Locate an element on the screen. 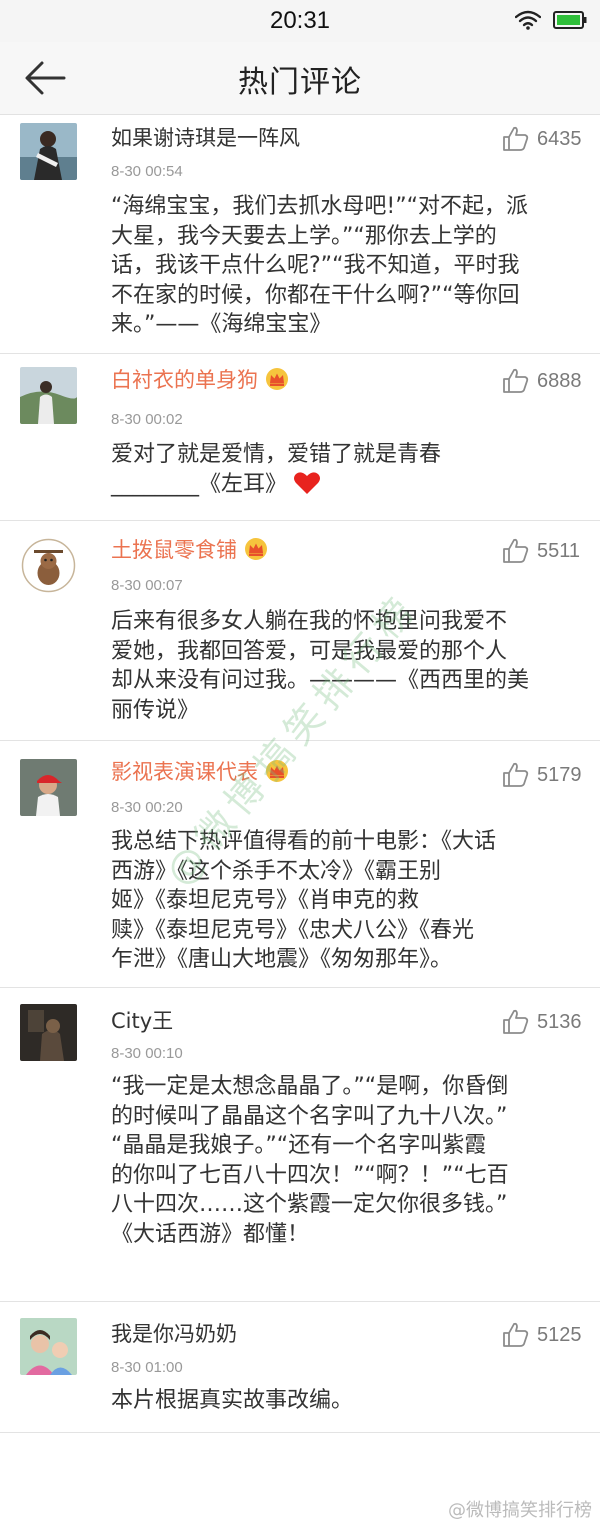 The image size is (600, 1526). comment-time: 8-30 00:10 is located at coordinates (147, 1053).